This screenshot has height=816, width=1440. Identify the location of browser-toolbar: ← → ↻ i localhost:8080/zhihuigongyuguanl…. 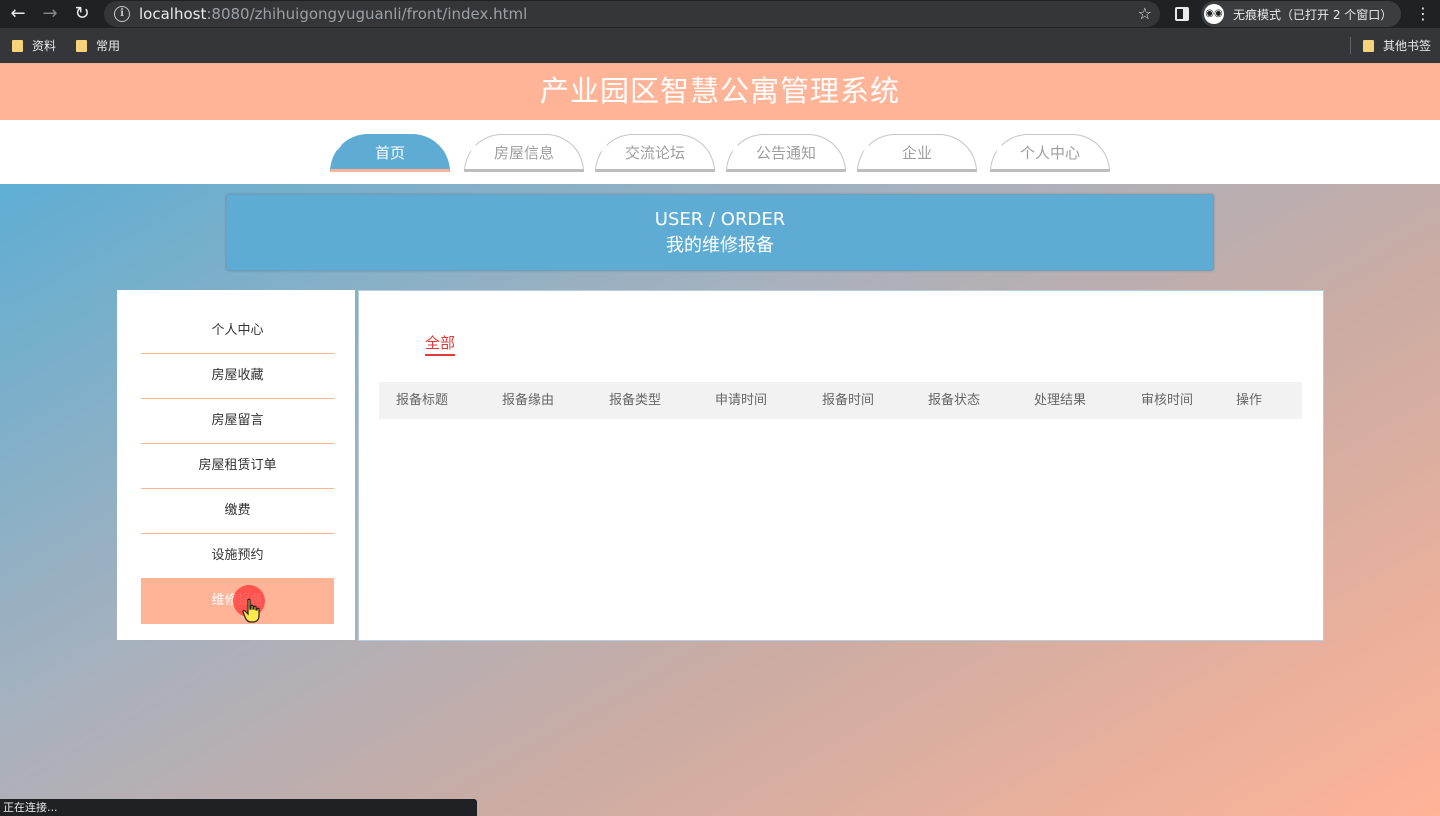
(720, 14).